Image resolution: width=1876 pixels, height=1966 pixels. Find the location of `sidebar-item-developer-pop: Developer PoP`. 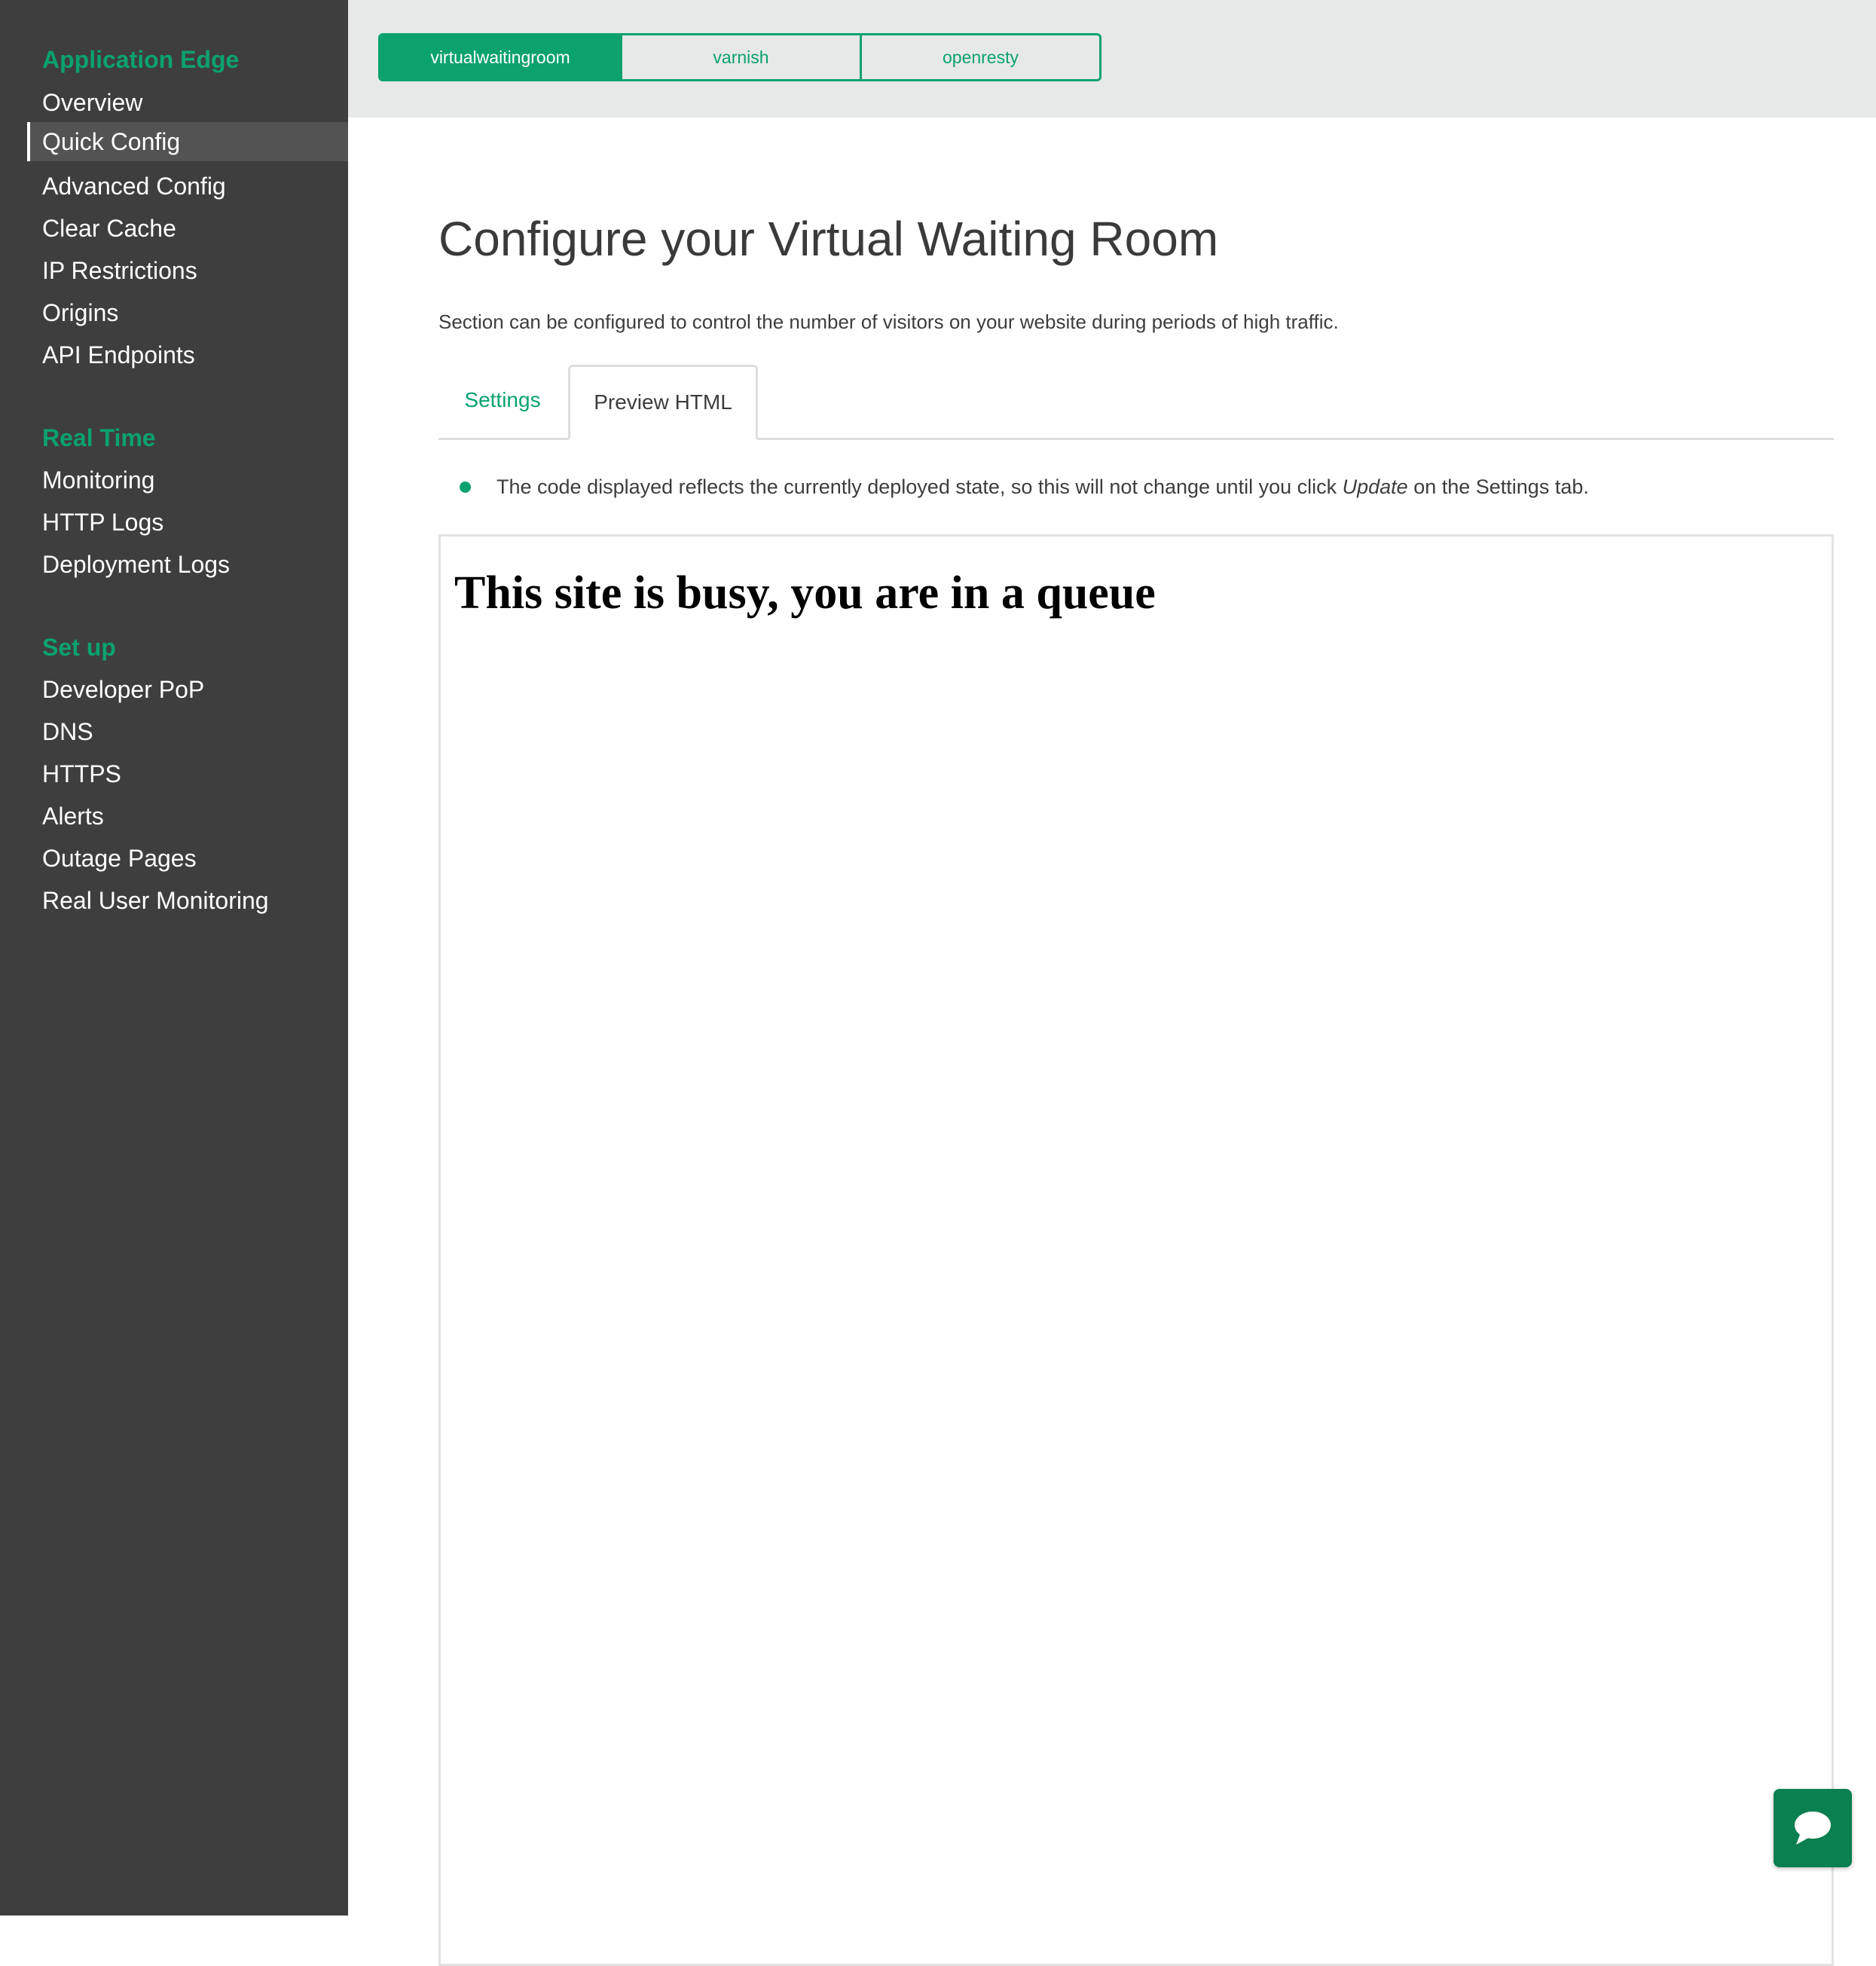

sidebar-item-developer-pop: Developer PoP is located at coordinates (187, 689).